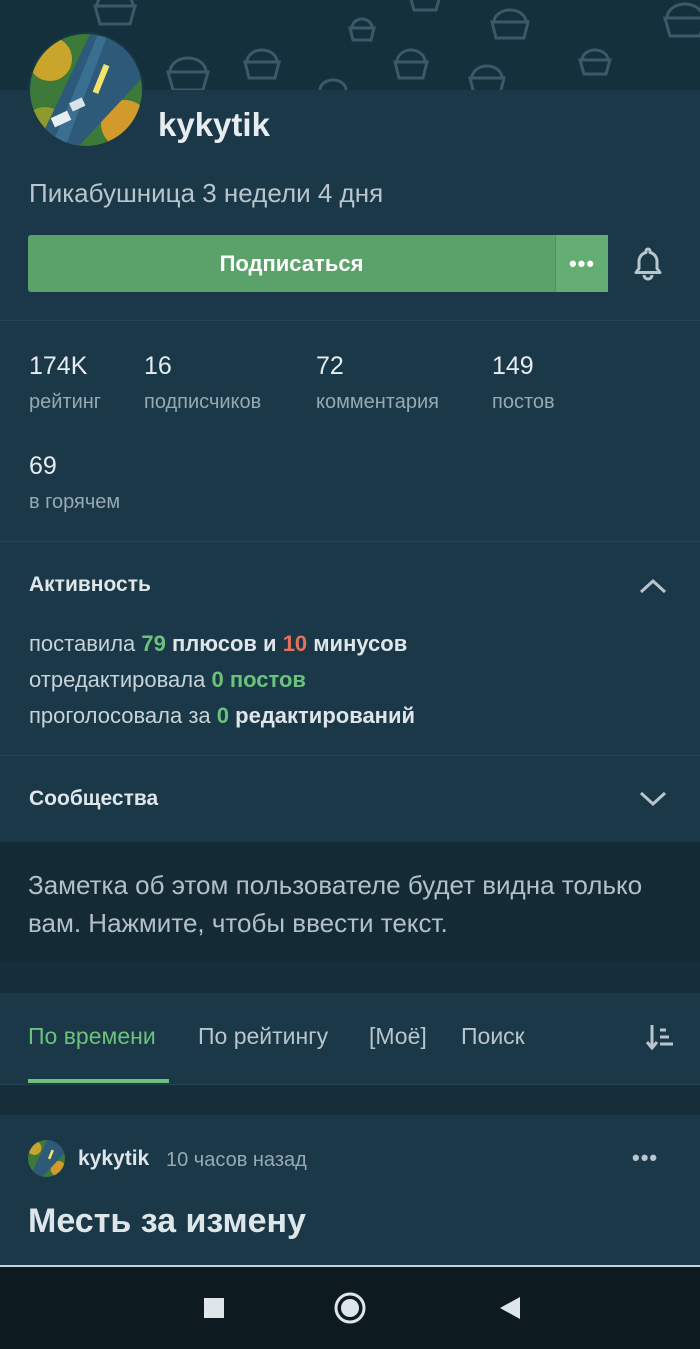 The width and height of the screenshot is (700, 1349). I want to click on stat-hot: 69 в горячем, so click(74, 483).